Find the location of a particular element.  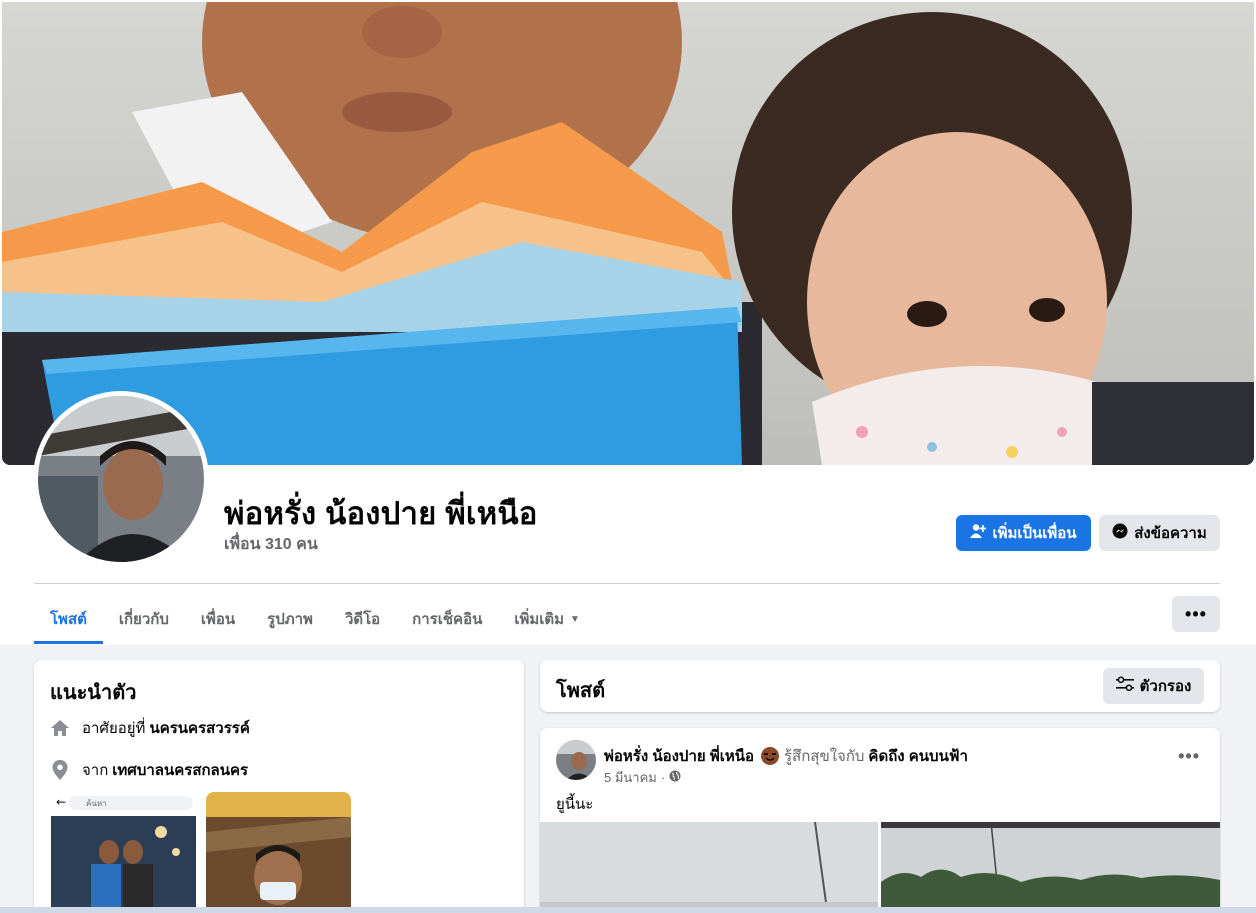

tab-friends: เพื่อน is located at coordinates (218, 619).